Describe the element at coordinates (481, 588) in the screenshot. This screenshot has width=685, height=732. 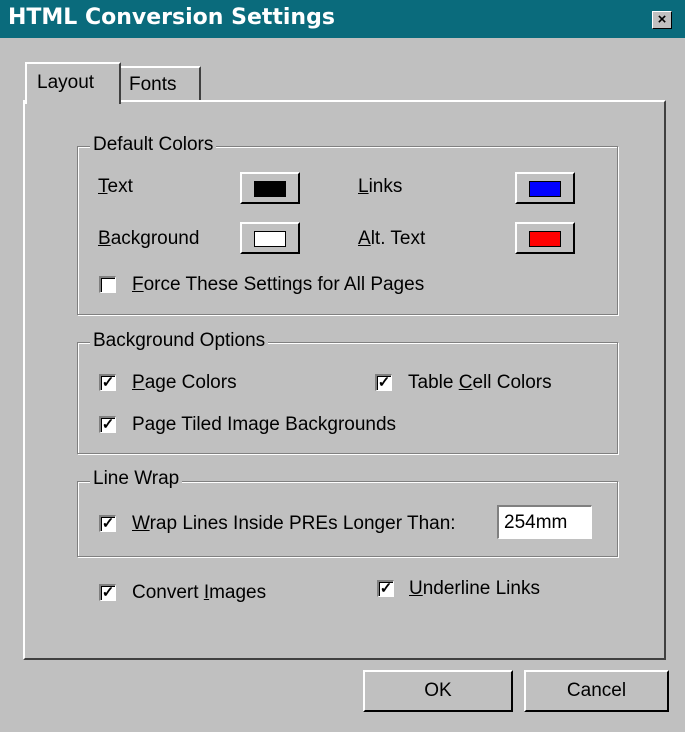
I see `underline-links-label-text: nderline Links` at that location.